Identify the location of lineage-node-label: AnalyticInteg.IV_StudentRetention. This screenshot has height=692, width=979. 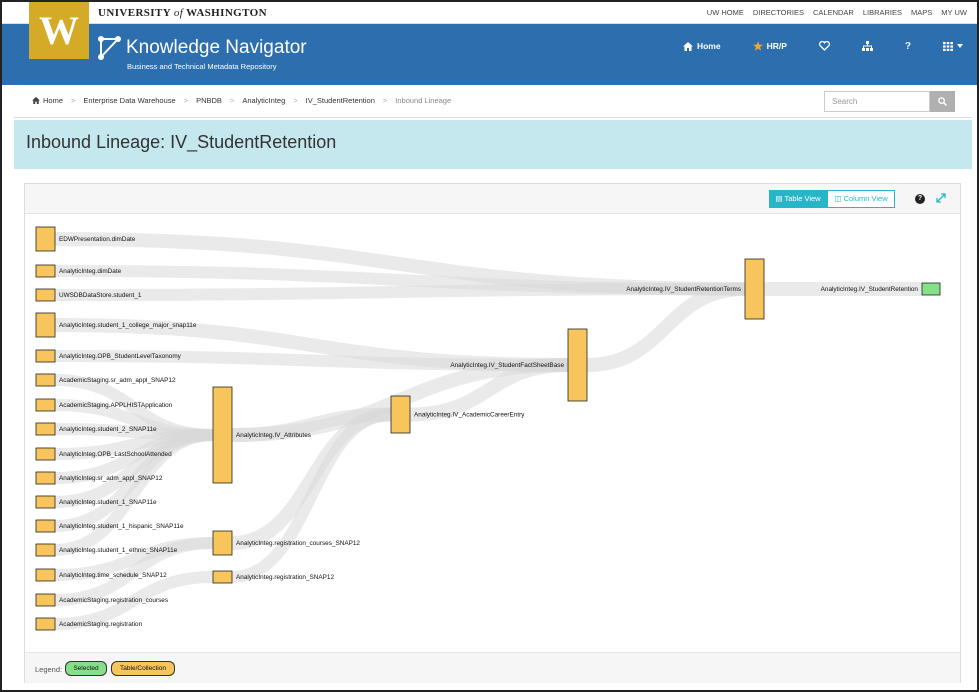
(870, 289).